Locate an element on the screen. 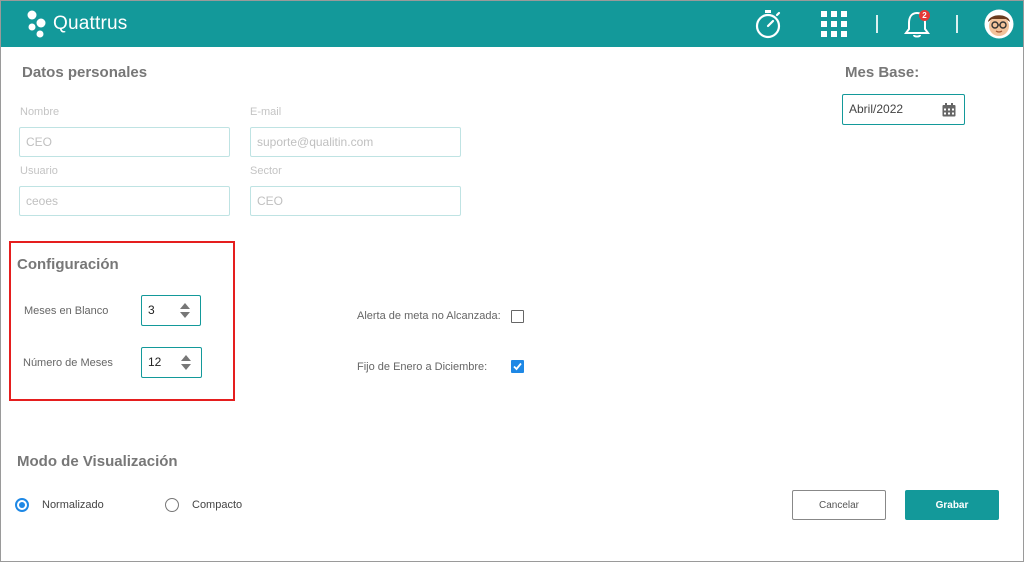  numero-meses-value: 12 is located at coordinates (155, 362).